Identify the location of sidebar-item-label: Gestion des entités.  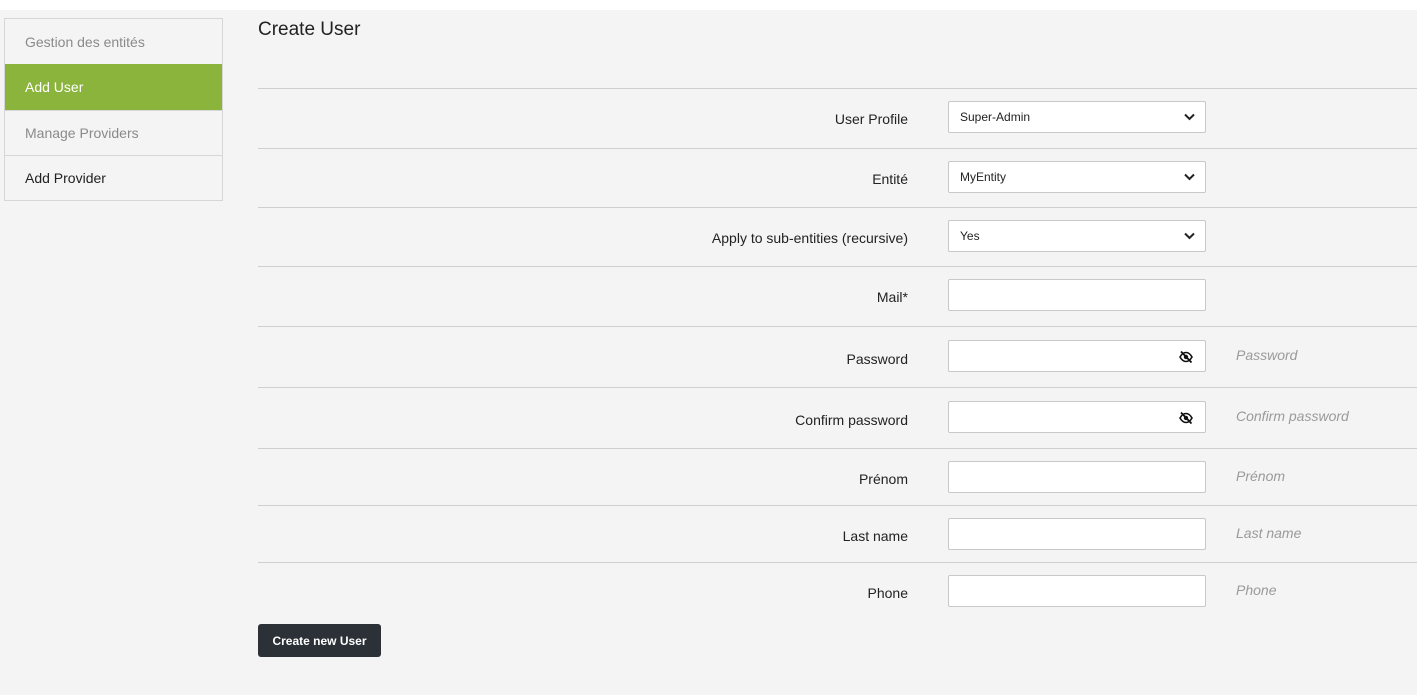
(85, 41).